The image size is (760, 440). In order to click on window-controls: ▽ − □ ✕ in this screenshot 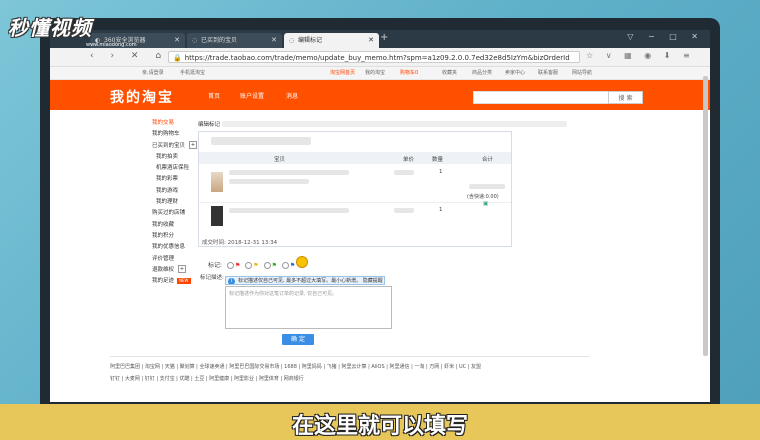, I will do `click(665, 36)`.